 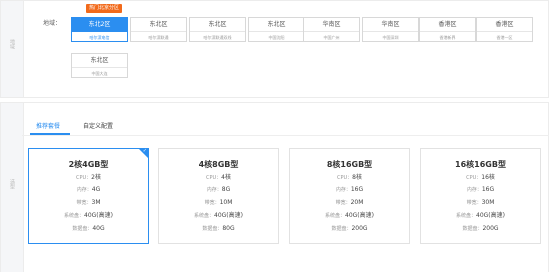 I want to click on spec-row: 带宽：20M, so click(x=349, y=203).